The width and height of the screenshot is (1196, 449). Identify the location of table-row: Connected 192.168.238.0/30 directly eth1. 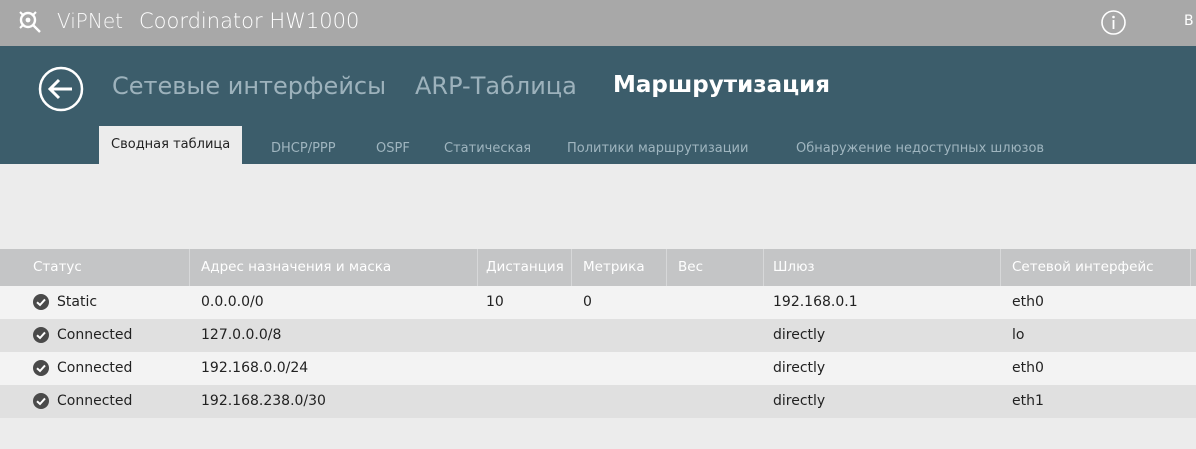
(598, 401).